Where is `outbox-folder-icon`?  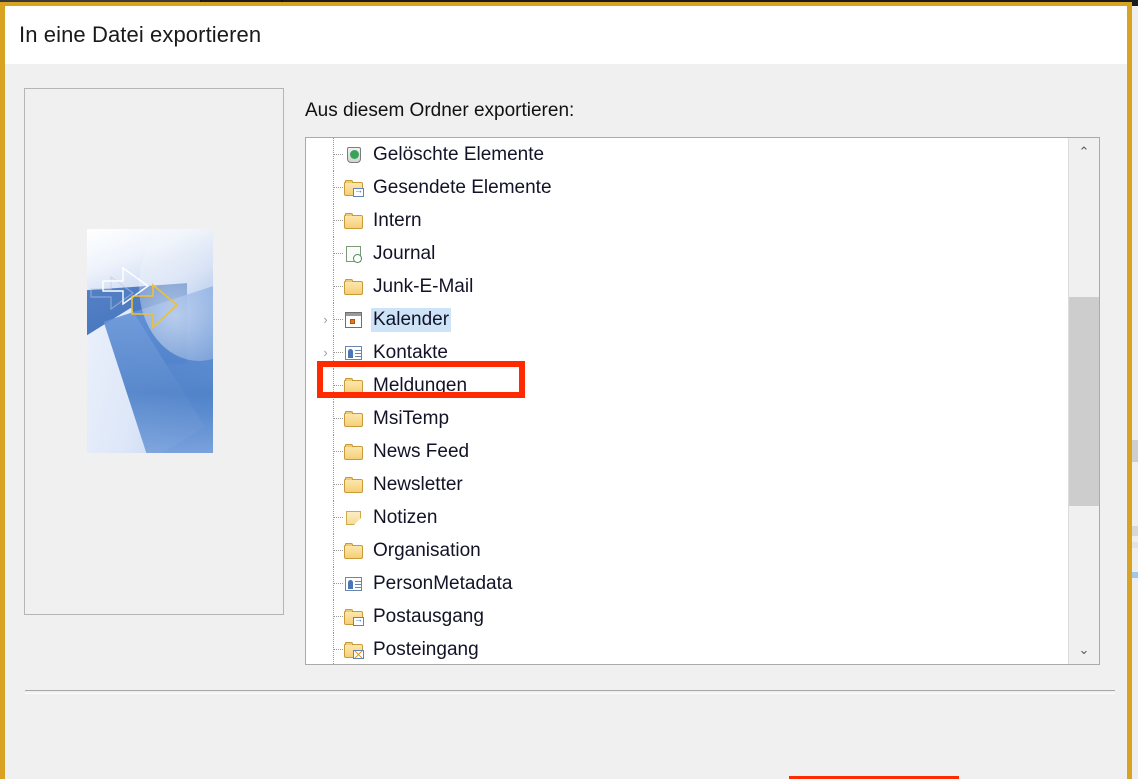 outbox-folder-icon is located at coordinates (354, 617).